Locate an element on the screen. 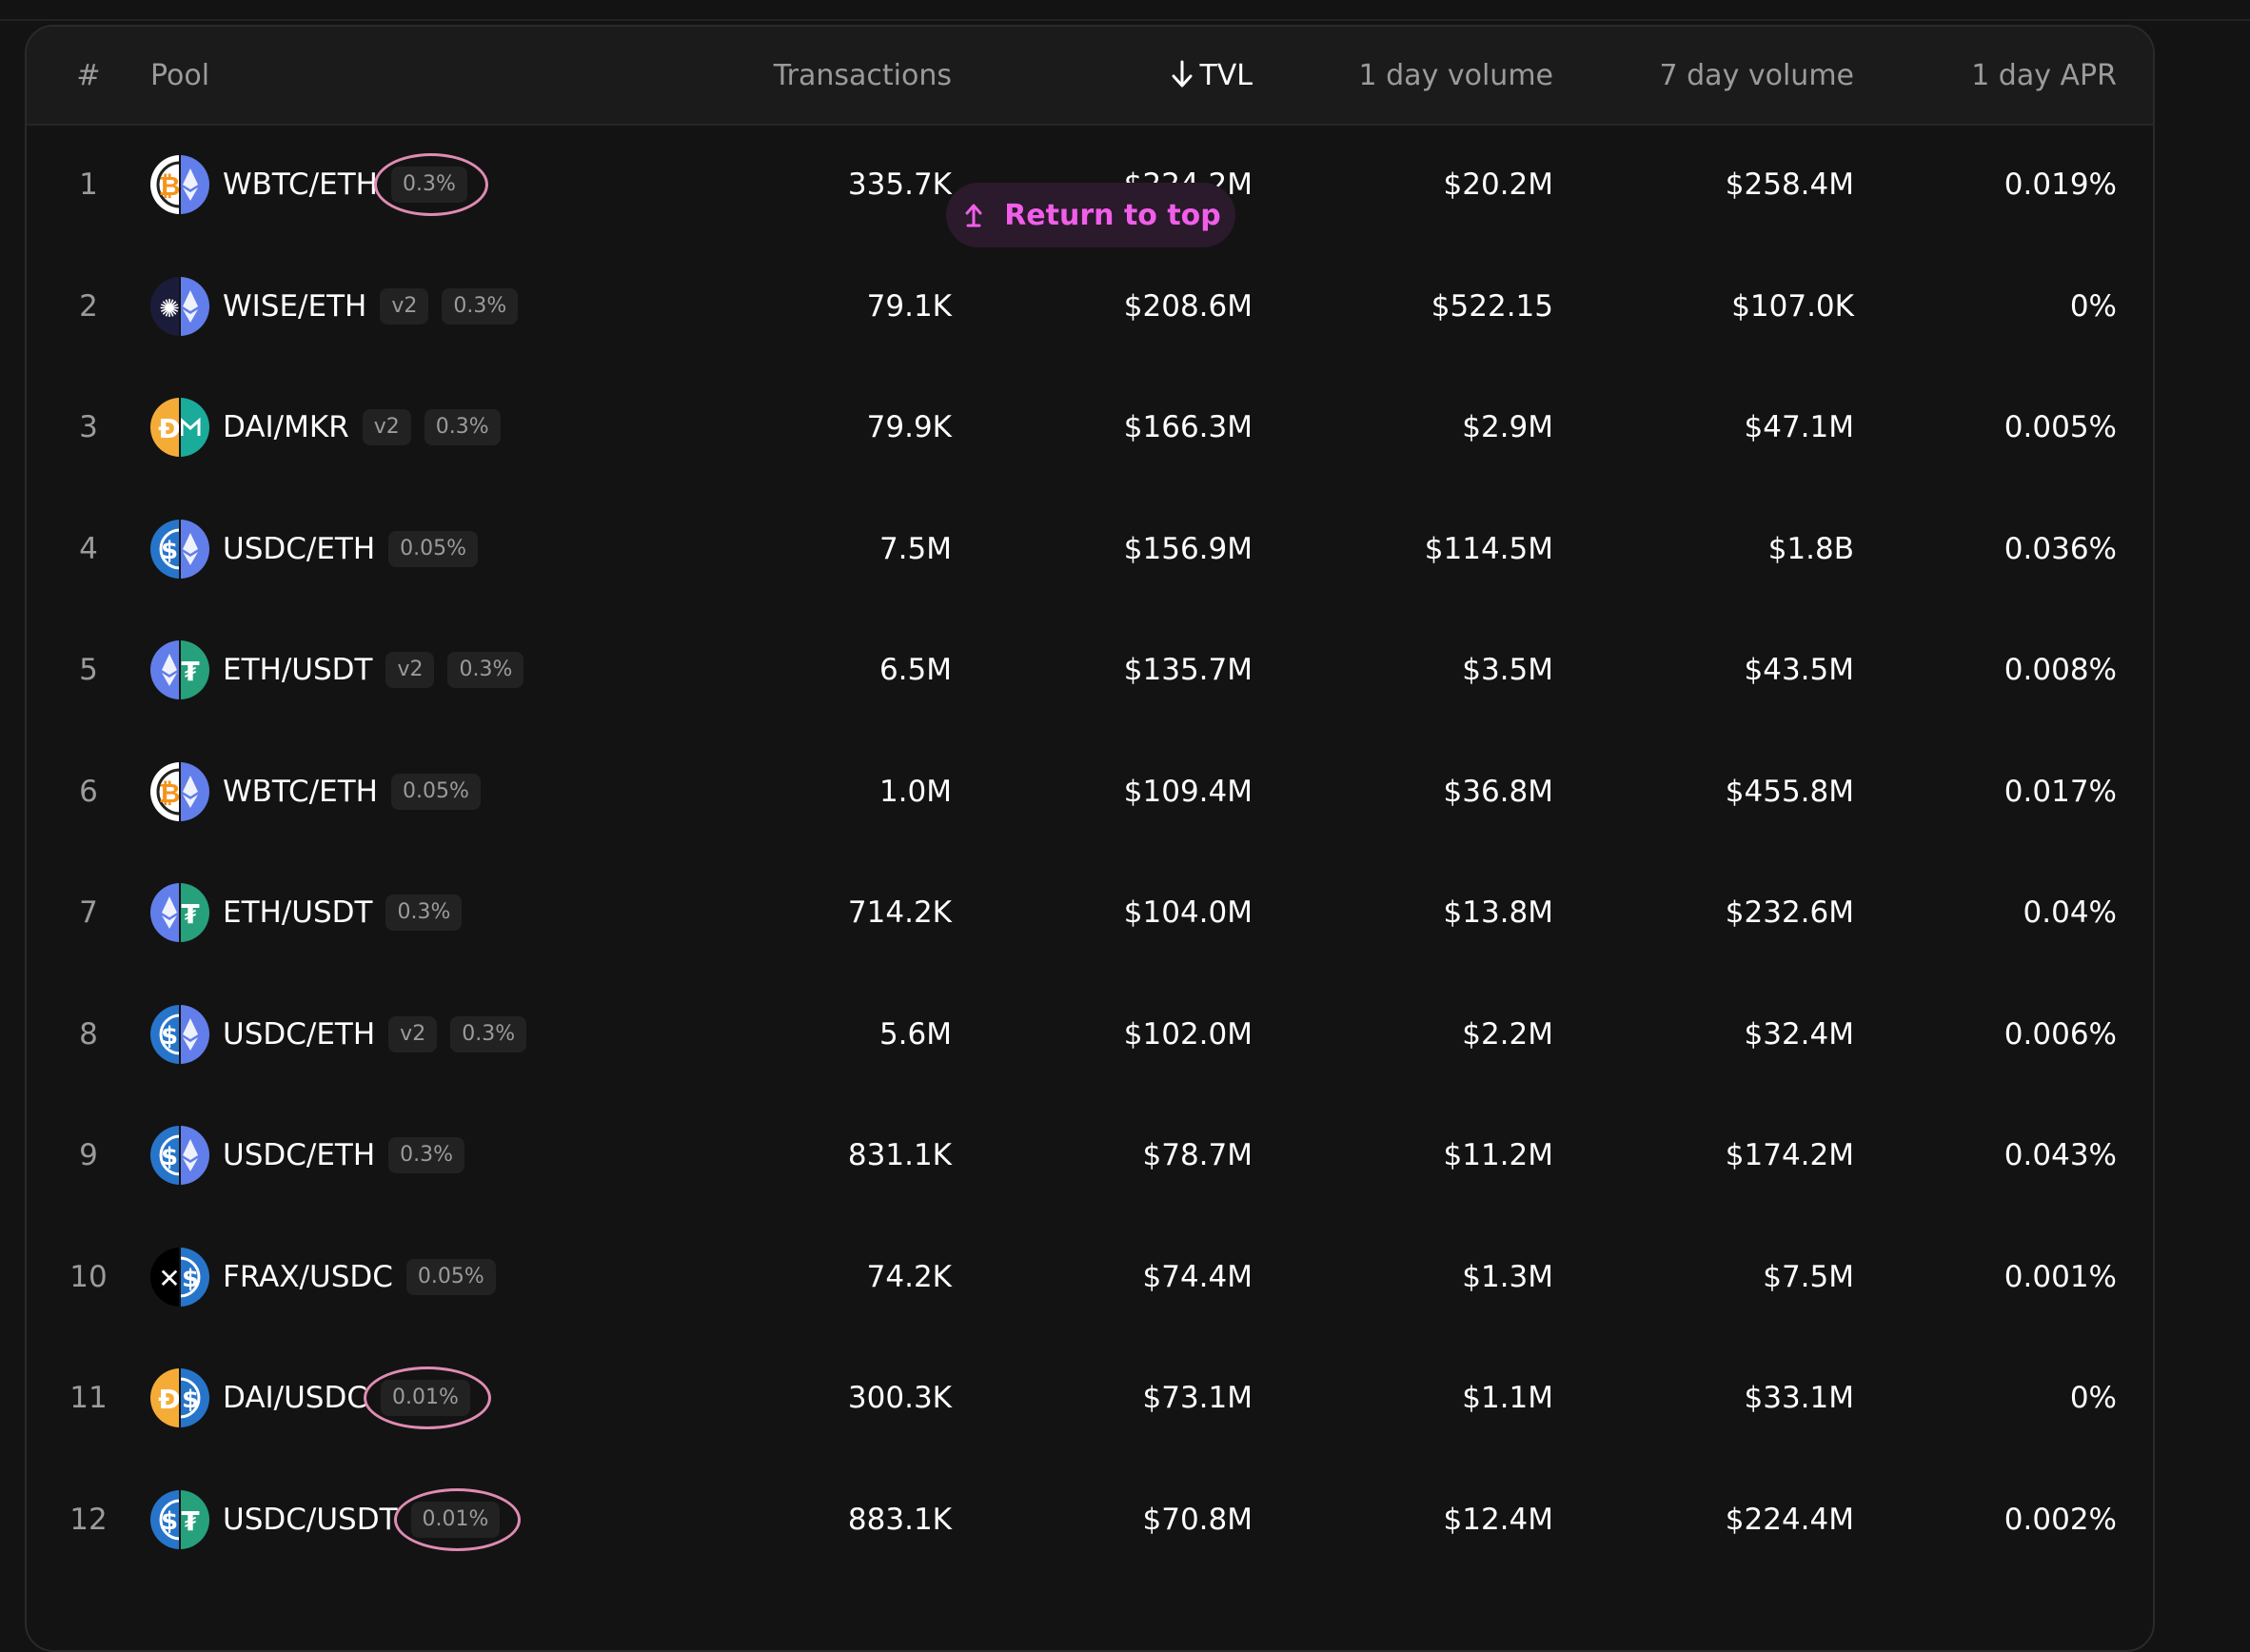 The width and height of the screenshot is (2250, 1652). tvl-cell: $70.8M is located at coordinates (1197, 1519).